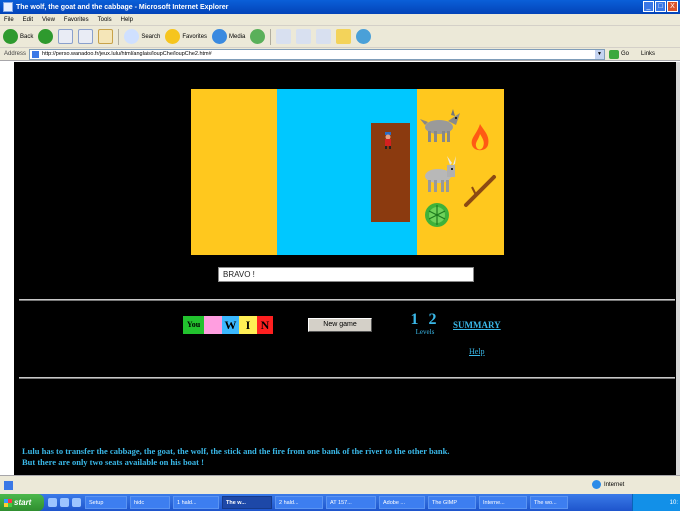 The width and height of the screenshot is (680, 511). Describe the element at coordinates (105, 20) in the screenshot. I see `menu-tools: Tools` at that location.